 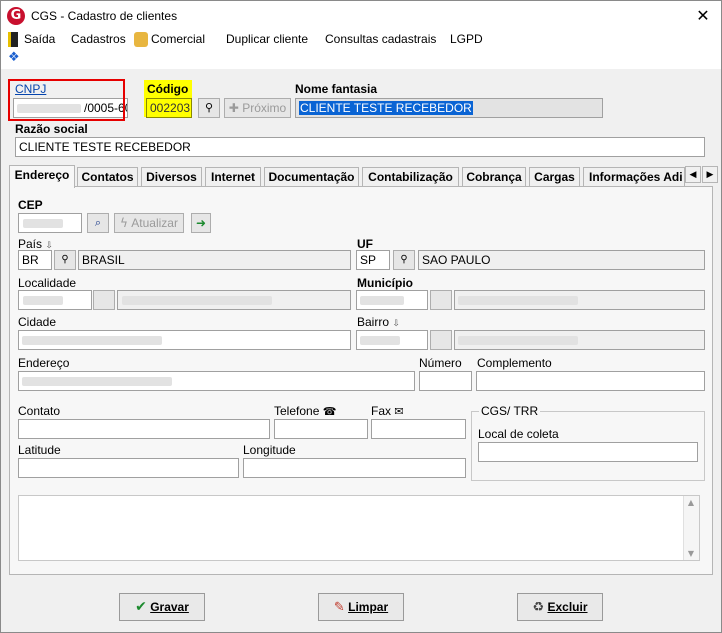 What do you see at coordinates (65, 260) in the screenshot?
I see `pais-search-binoculars-icon: ⚲` at bounding box center [65, 260].